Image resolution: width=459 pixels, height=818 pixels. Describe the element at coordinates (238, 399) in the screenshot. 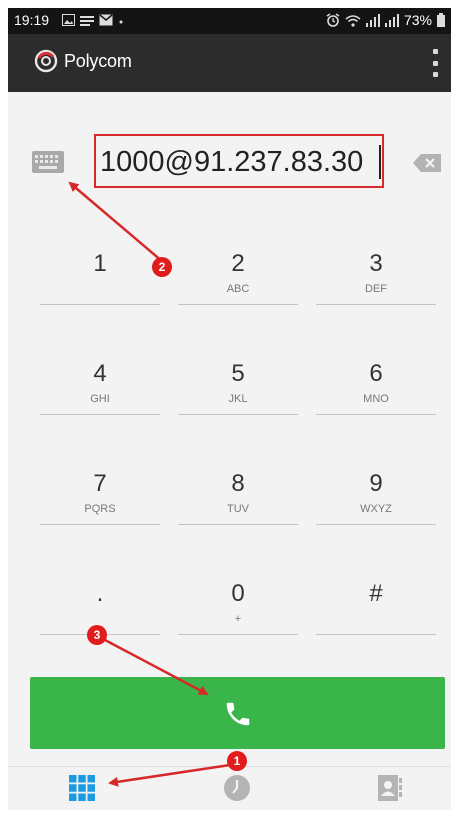

I see `key-letters: JKL` at that location.